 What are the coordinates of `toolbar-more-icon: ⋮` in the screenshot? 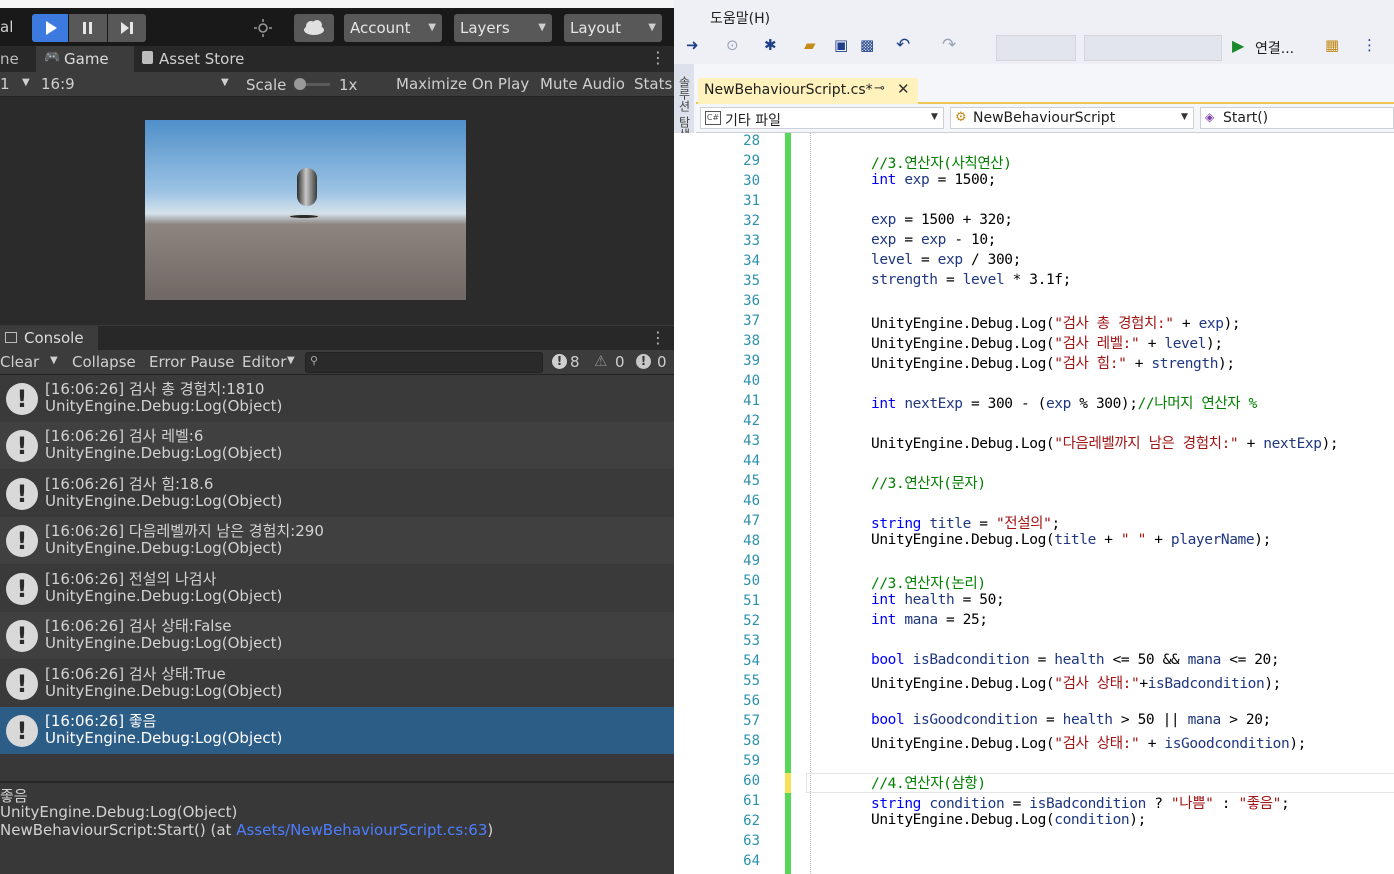 It's located at (1369, 45).